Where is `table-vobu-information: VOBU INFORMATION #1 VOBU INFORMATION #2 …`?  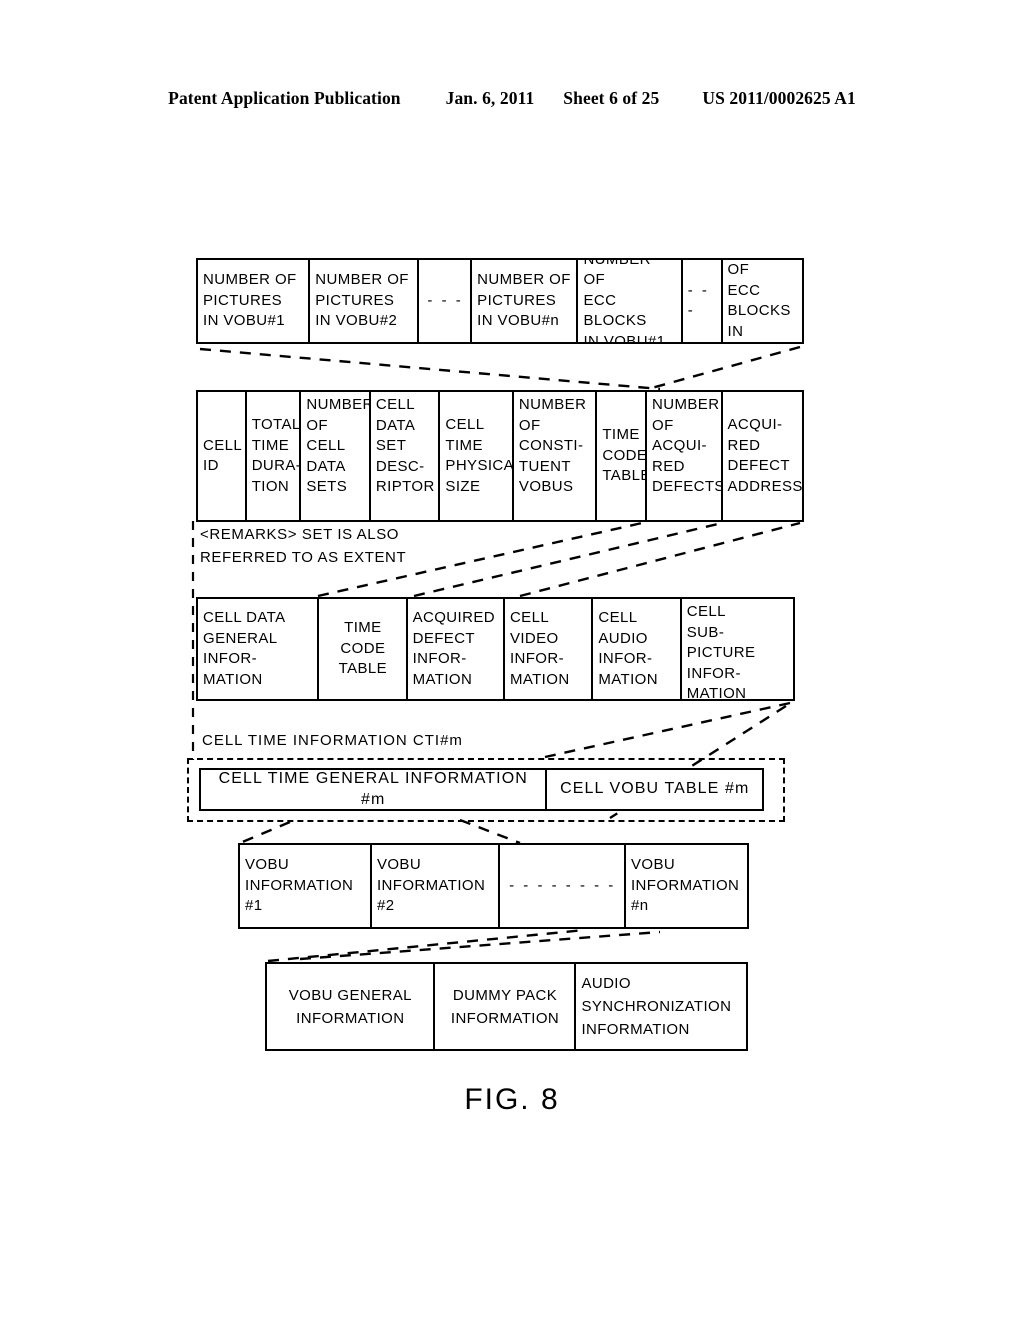
table-vobu-information: VOBU INFORMATION #1 VOBU INFORMATION #2 … is located at coordinates (493, 886).